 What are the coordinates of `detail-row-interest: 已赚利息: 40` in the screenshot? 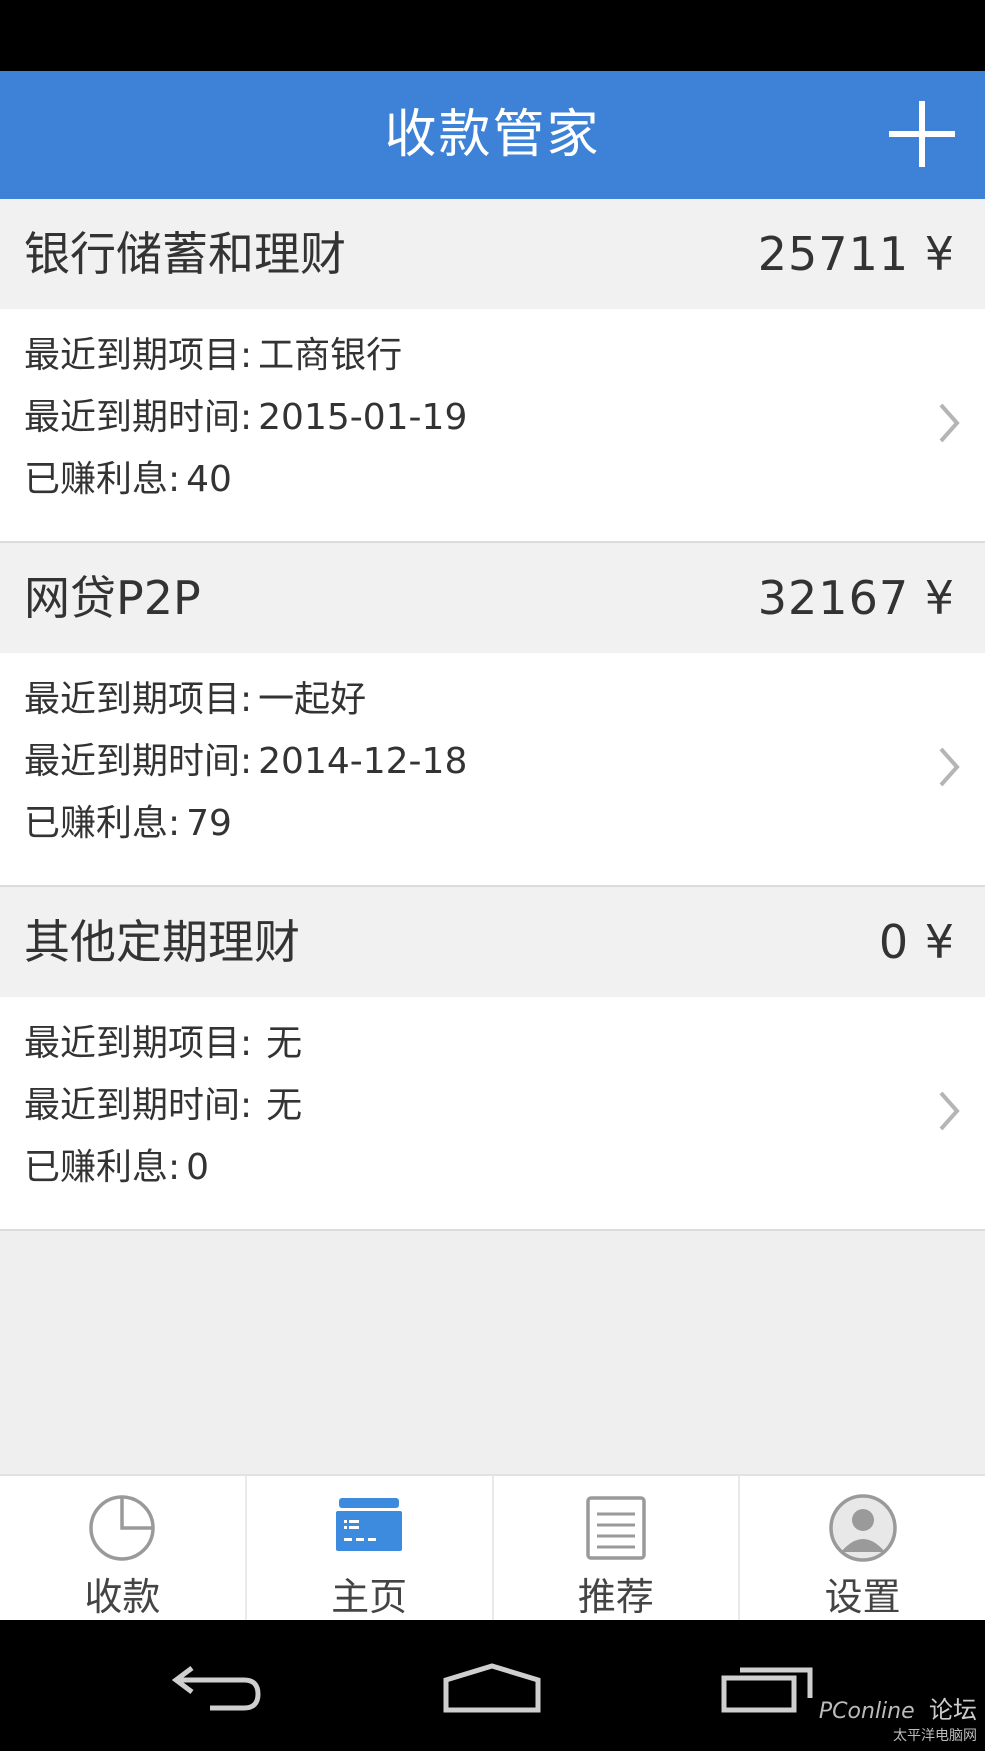 It's located at (128, 480).